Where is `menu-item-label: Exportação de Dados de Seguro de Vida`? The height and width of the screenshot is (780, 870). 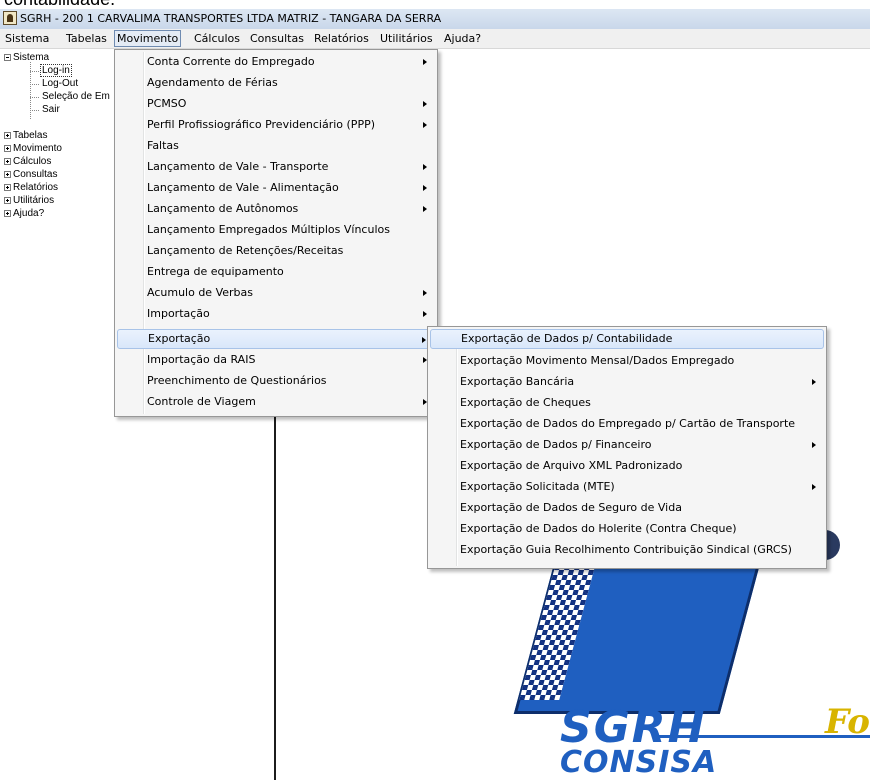 menu-item-label: Exportação de Dados de Seguro de Vida is located at coordinates (571, 507).